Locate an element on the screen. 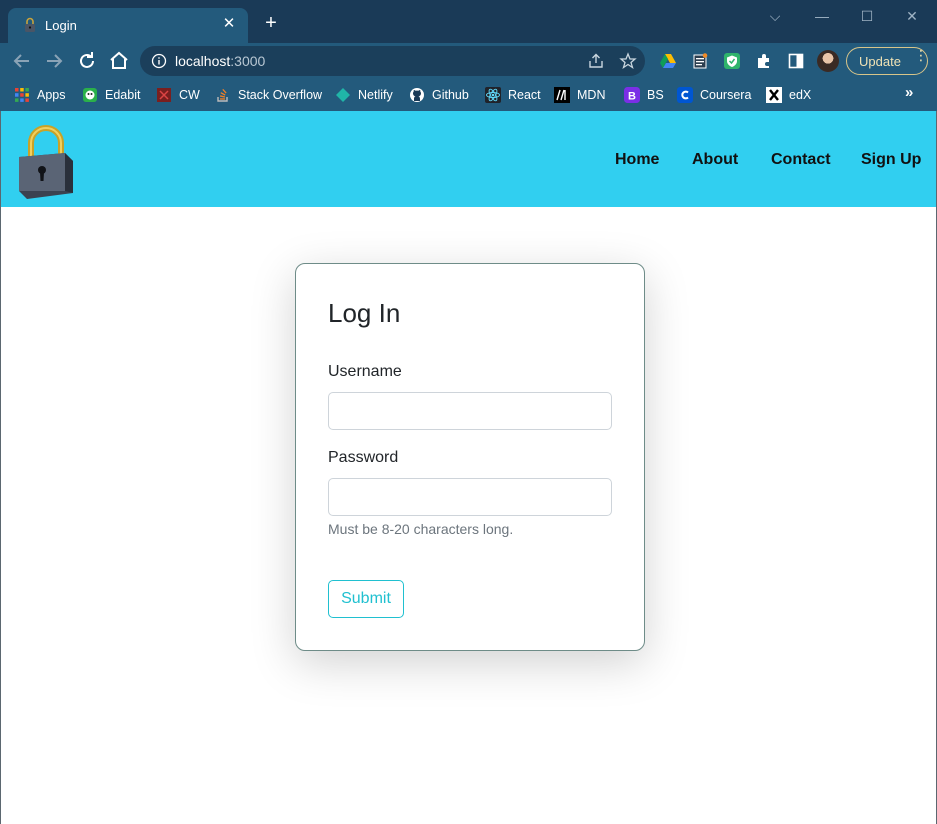 This screenshot has height=824, width=937. bookmark-edabit: Edabit is located at coordinates (111, 95).